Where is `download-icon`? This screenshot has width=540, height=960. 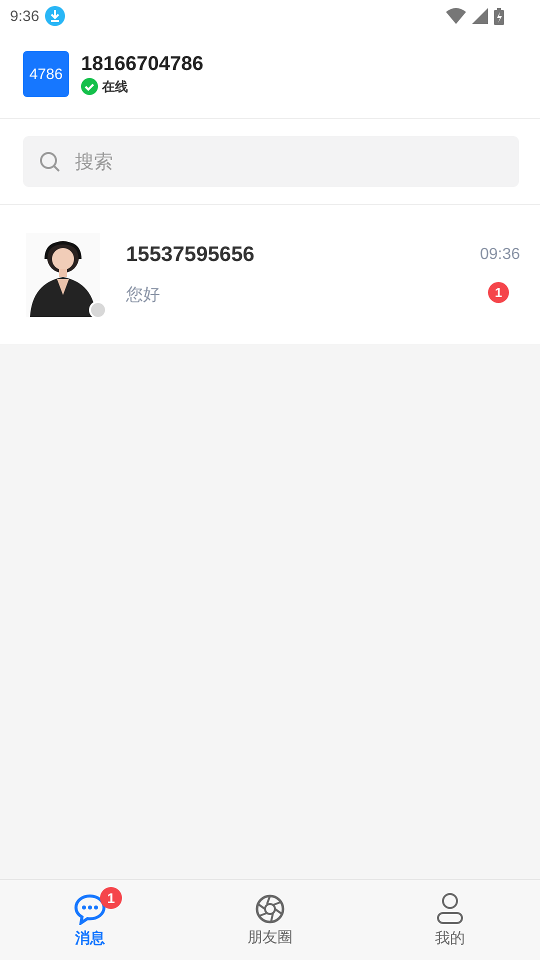 download-icon is located at coordinates (55, 16).